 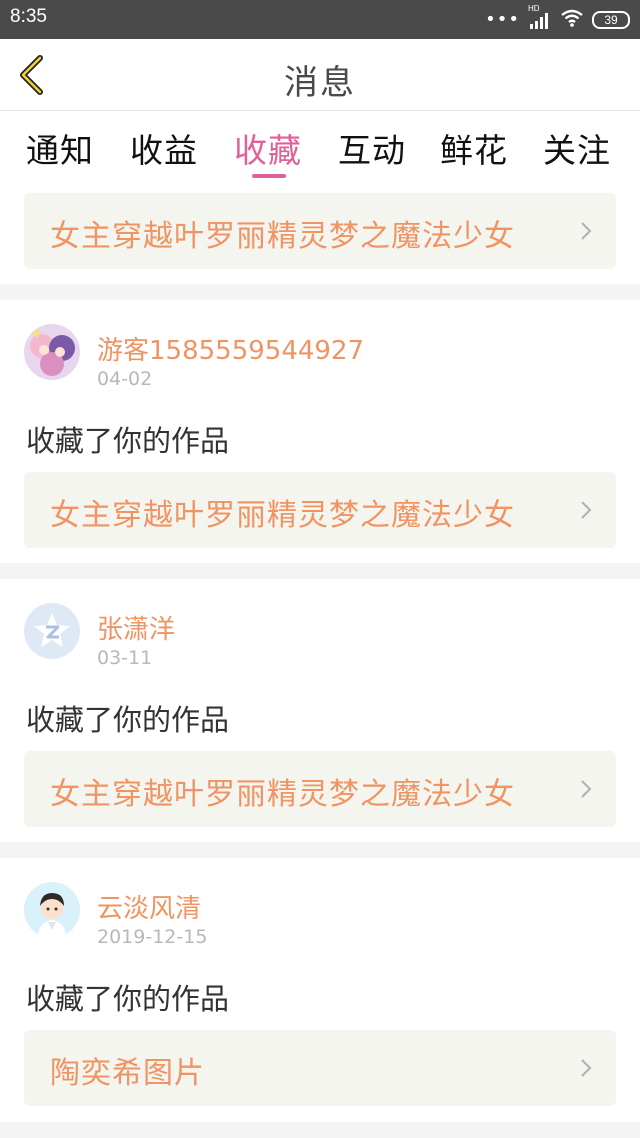 What do you see at coordinates (164, 148) in the screenshot?
I see `tab-earnings: 收益` at bounding box center [164, 148].